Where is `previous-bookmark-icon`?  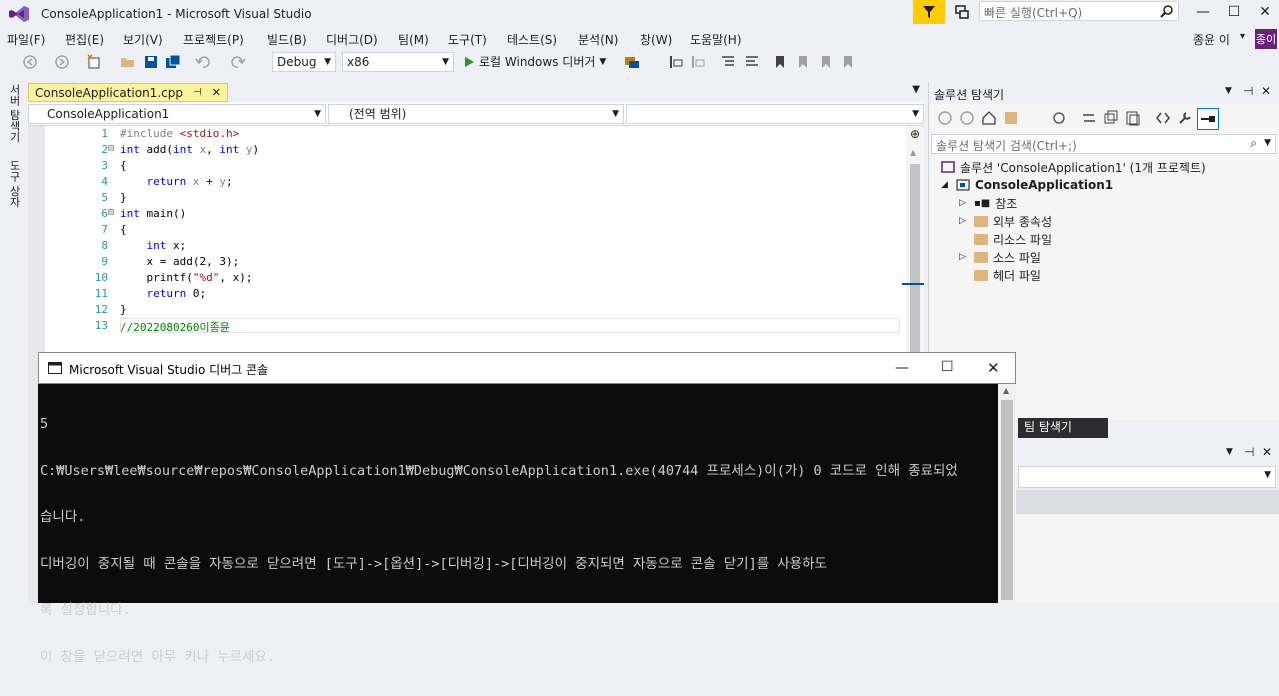 previous-bookmark-icon is located at coordinates (803, 62).